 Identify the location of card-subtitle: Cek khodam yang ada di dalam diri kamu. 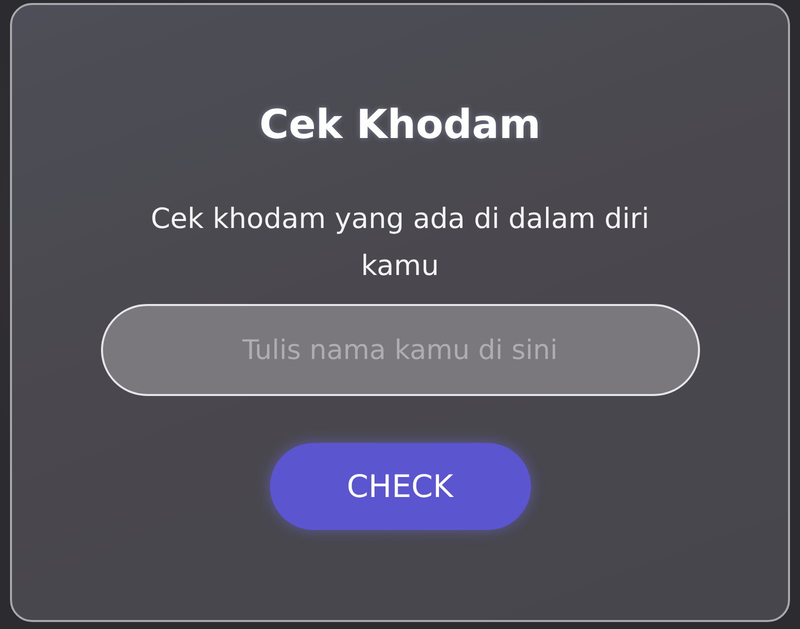
(400, 242).